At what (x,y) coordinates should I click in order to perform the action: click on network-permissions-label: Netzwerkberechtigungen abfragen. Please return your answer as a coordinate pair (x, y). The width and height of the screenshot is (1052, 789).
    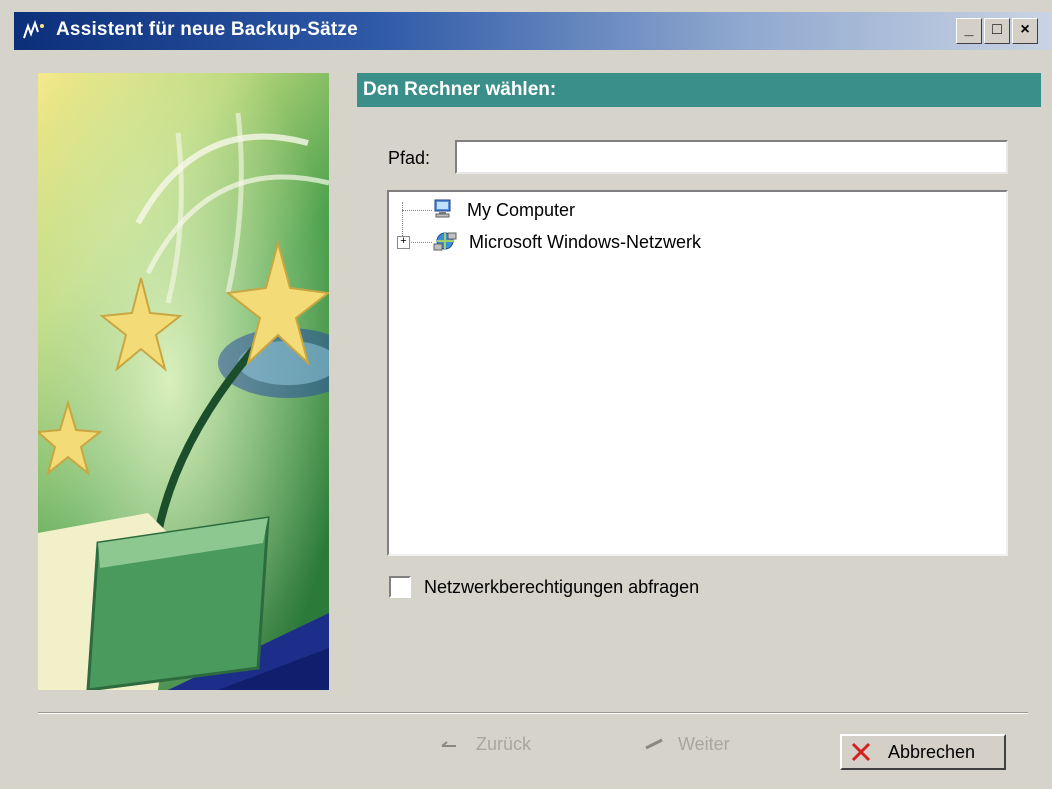
    Looking at the image, I should click on (561, 587).